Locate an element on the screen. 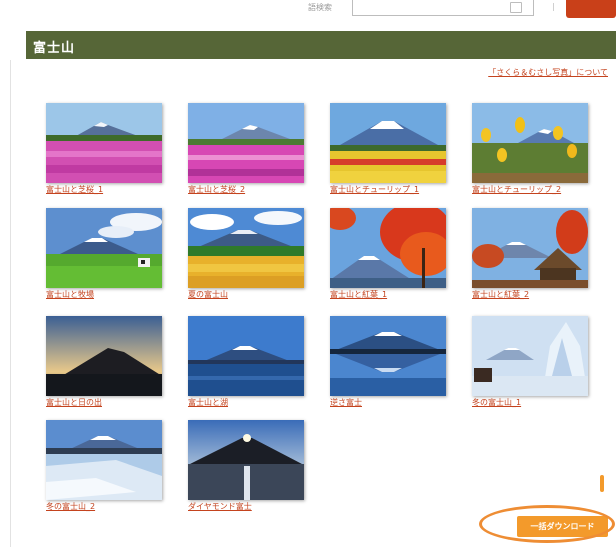  photo-item: 富士山と紅葉_1 is located at coordinates (390, 254).